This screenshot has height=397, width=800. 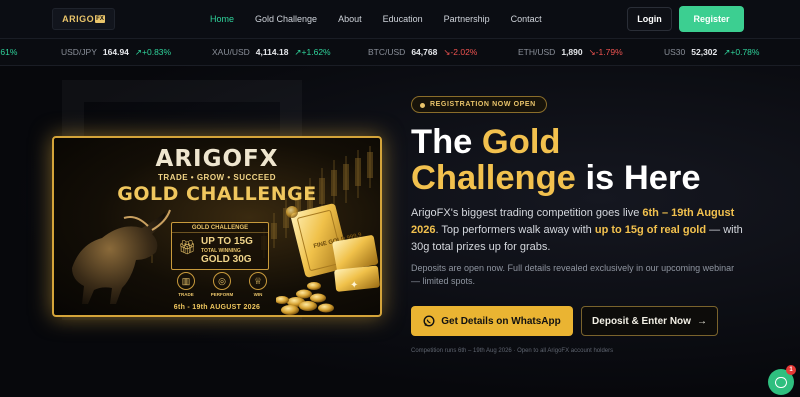 What do you see at coordinates (711, 19) in the screenshot?
I see `register-button: Register` at bounding box center [711, 19].